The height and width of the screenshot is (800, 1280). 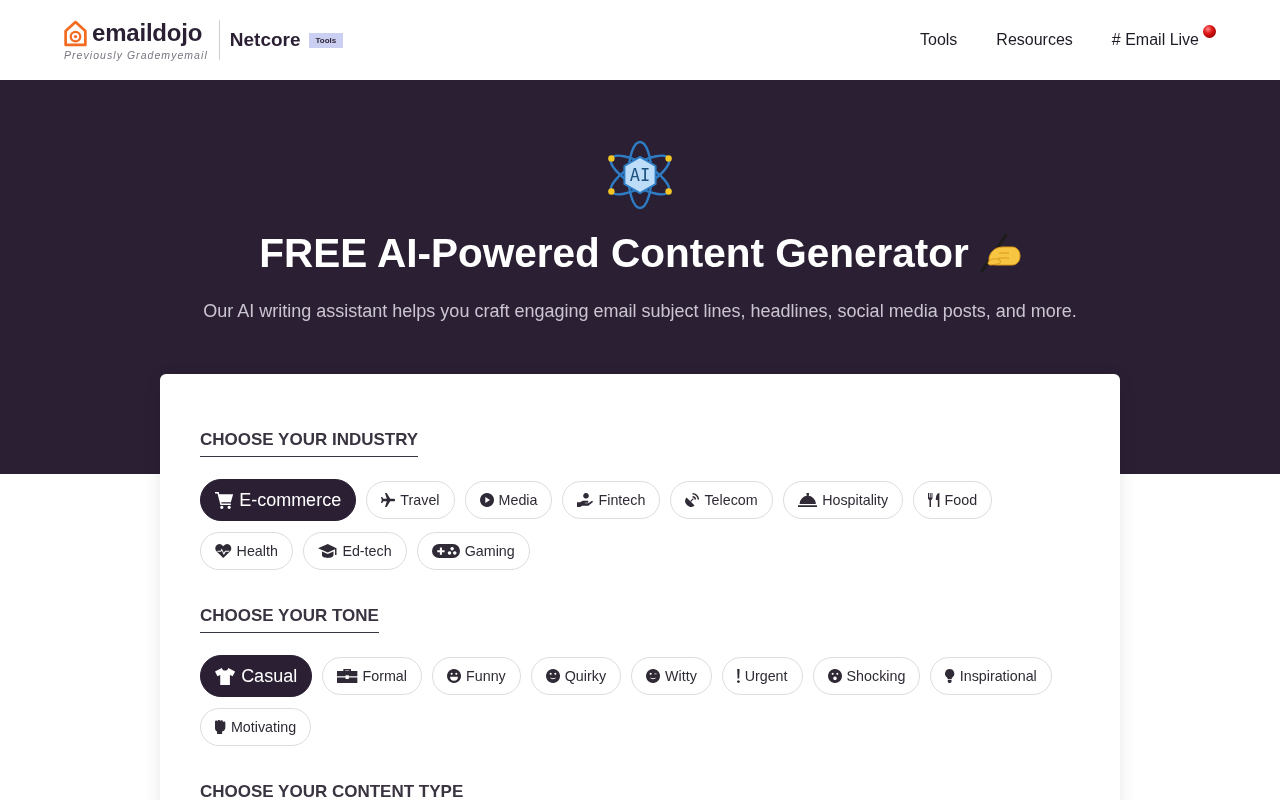 What do you see at coordinates (332, 791) in the screenshot?
I see `section-heading: CHOOSE YOUR CONTENT TYPE` at bounding box center [332, 791].